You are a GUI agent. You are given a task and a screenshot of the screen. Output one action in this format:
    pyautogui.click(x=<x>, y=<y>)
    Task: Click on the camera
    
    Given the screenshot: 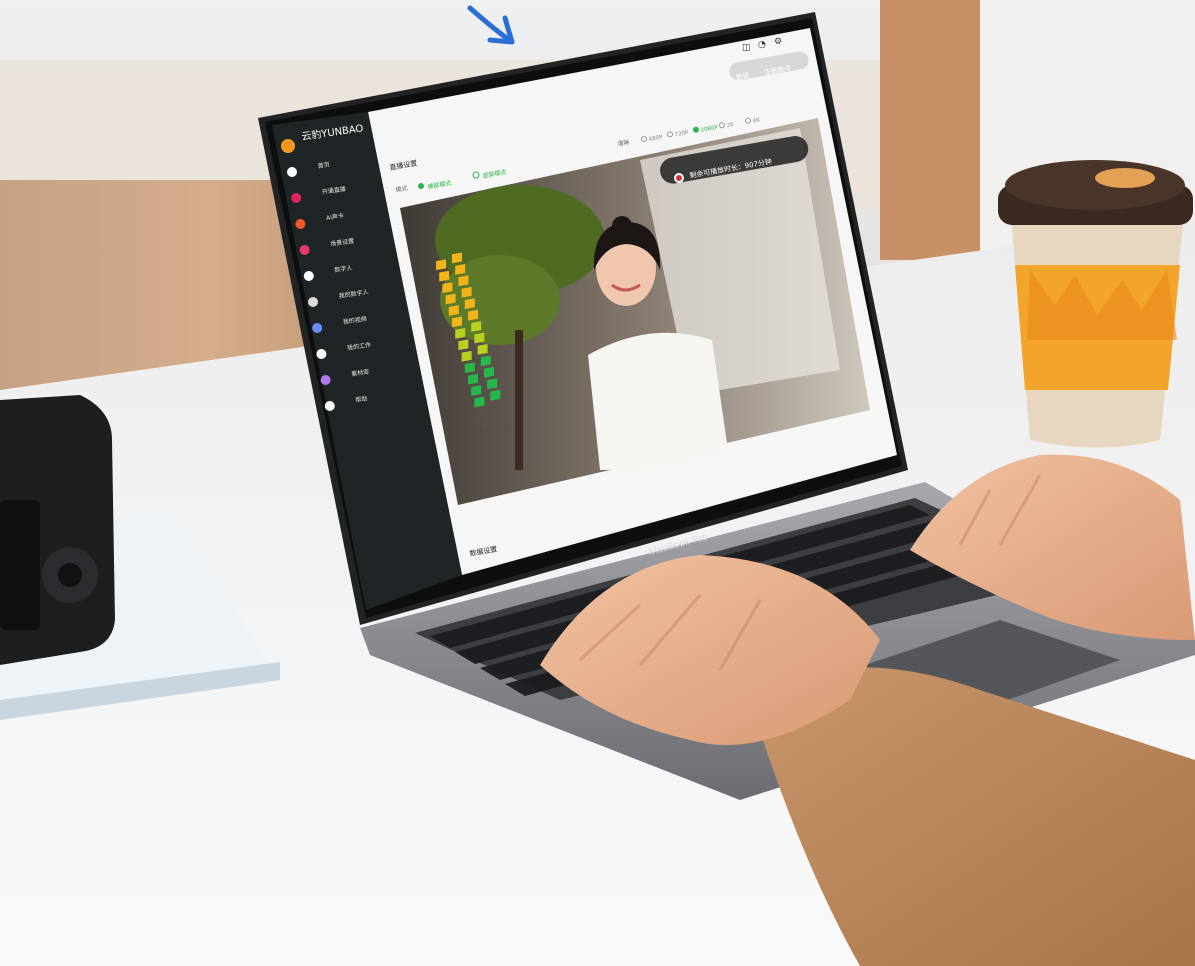 What is the action you would take?
    pyautogui.click(x=57, y=530)
    